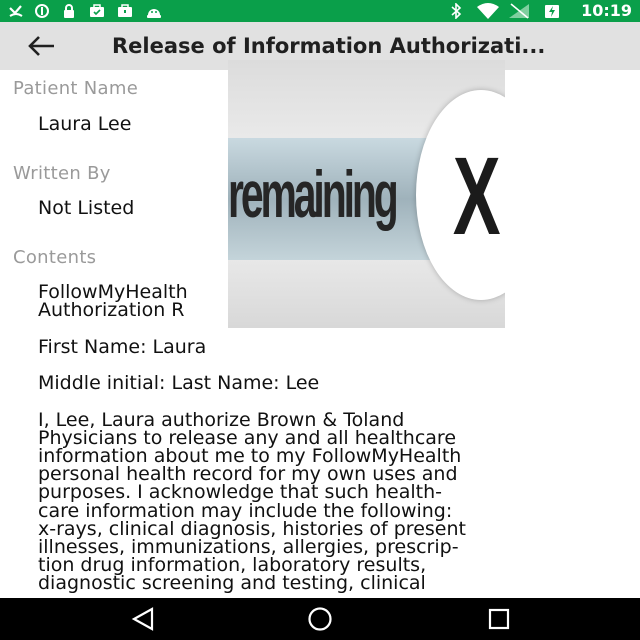  I want to click on recents-square-icon, so click(499, 619).